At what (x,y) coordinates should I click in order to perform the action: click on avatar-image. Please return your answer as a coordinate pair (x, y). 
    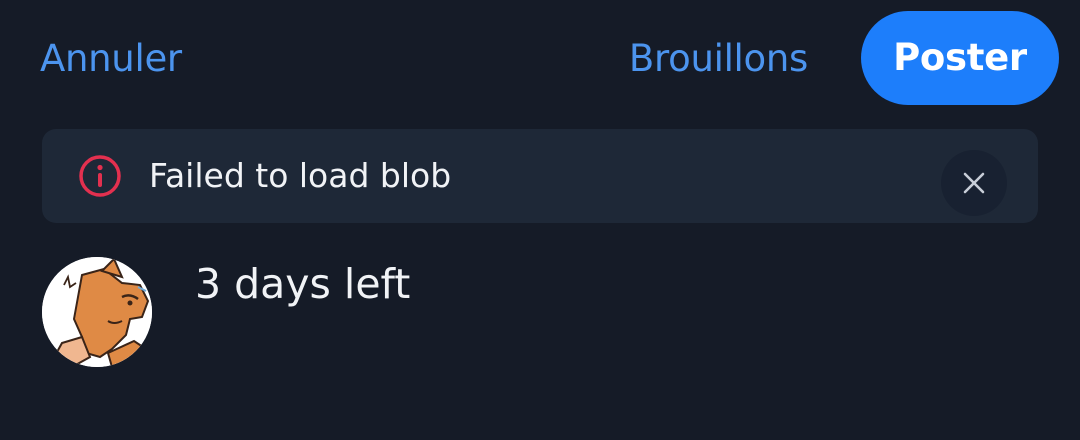
    Looking at the image, I should click on (97, 312).